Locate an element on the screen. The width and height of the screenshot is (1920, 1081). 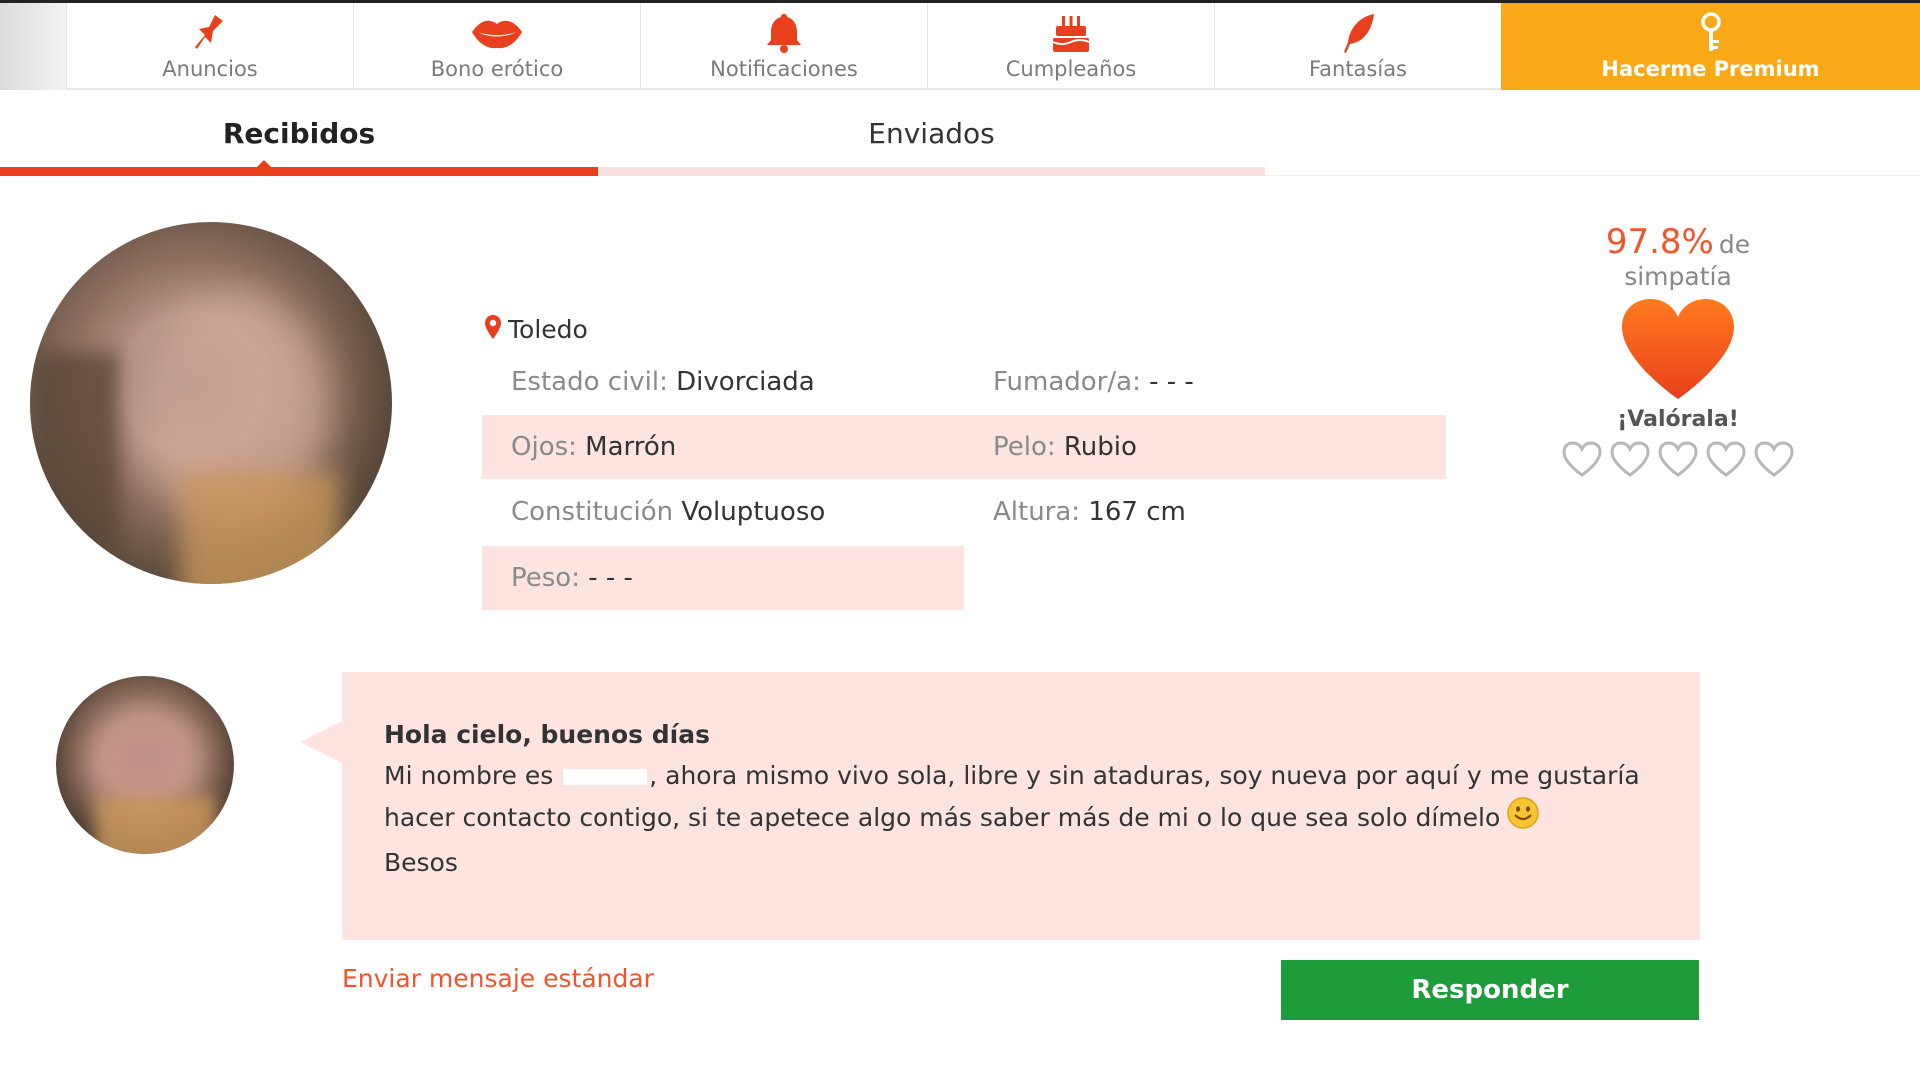
bell-icon is located at coordinates (784, 33).